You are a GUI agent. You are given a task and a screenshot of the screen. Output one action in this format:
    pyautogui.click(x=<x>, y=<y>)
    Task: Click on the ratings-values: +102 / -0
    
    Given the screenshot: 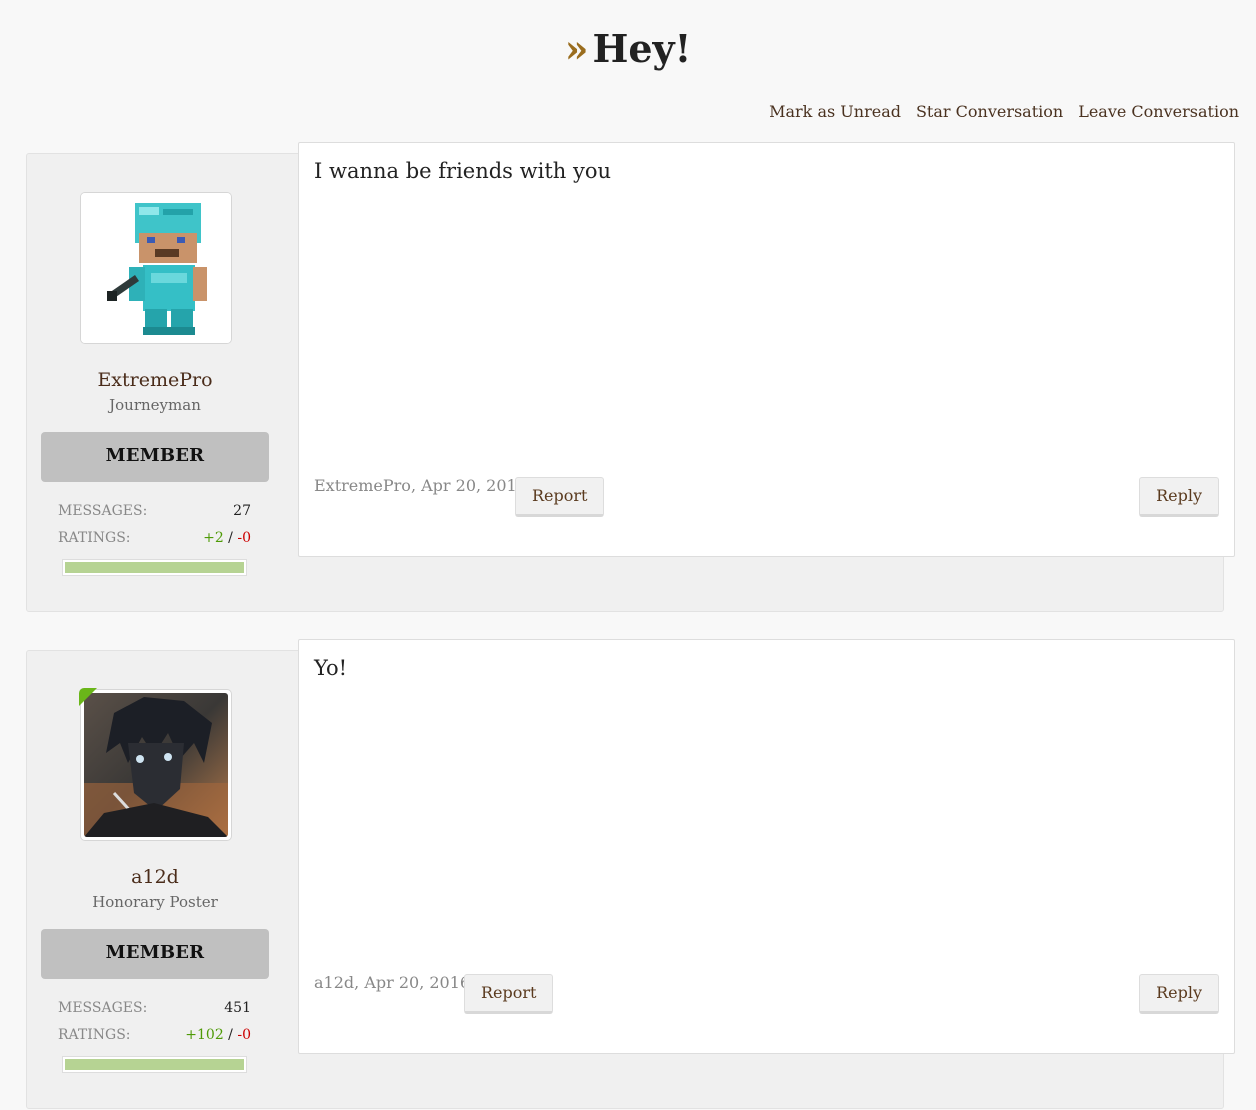 What is the action you would take?
    pyautogui.click(x=218, y=1035)
    